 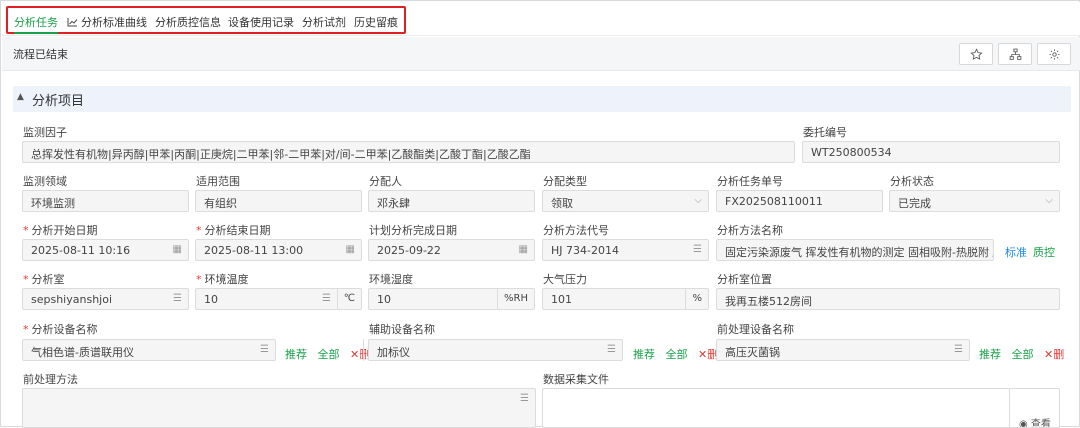 What do you see at coordinates (576, 379) in the screenshot?
I see `data-file-label: 数据采集文件` at bounding box center [576, 379].